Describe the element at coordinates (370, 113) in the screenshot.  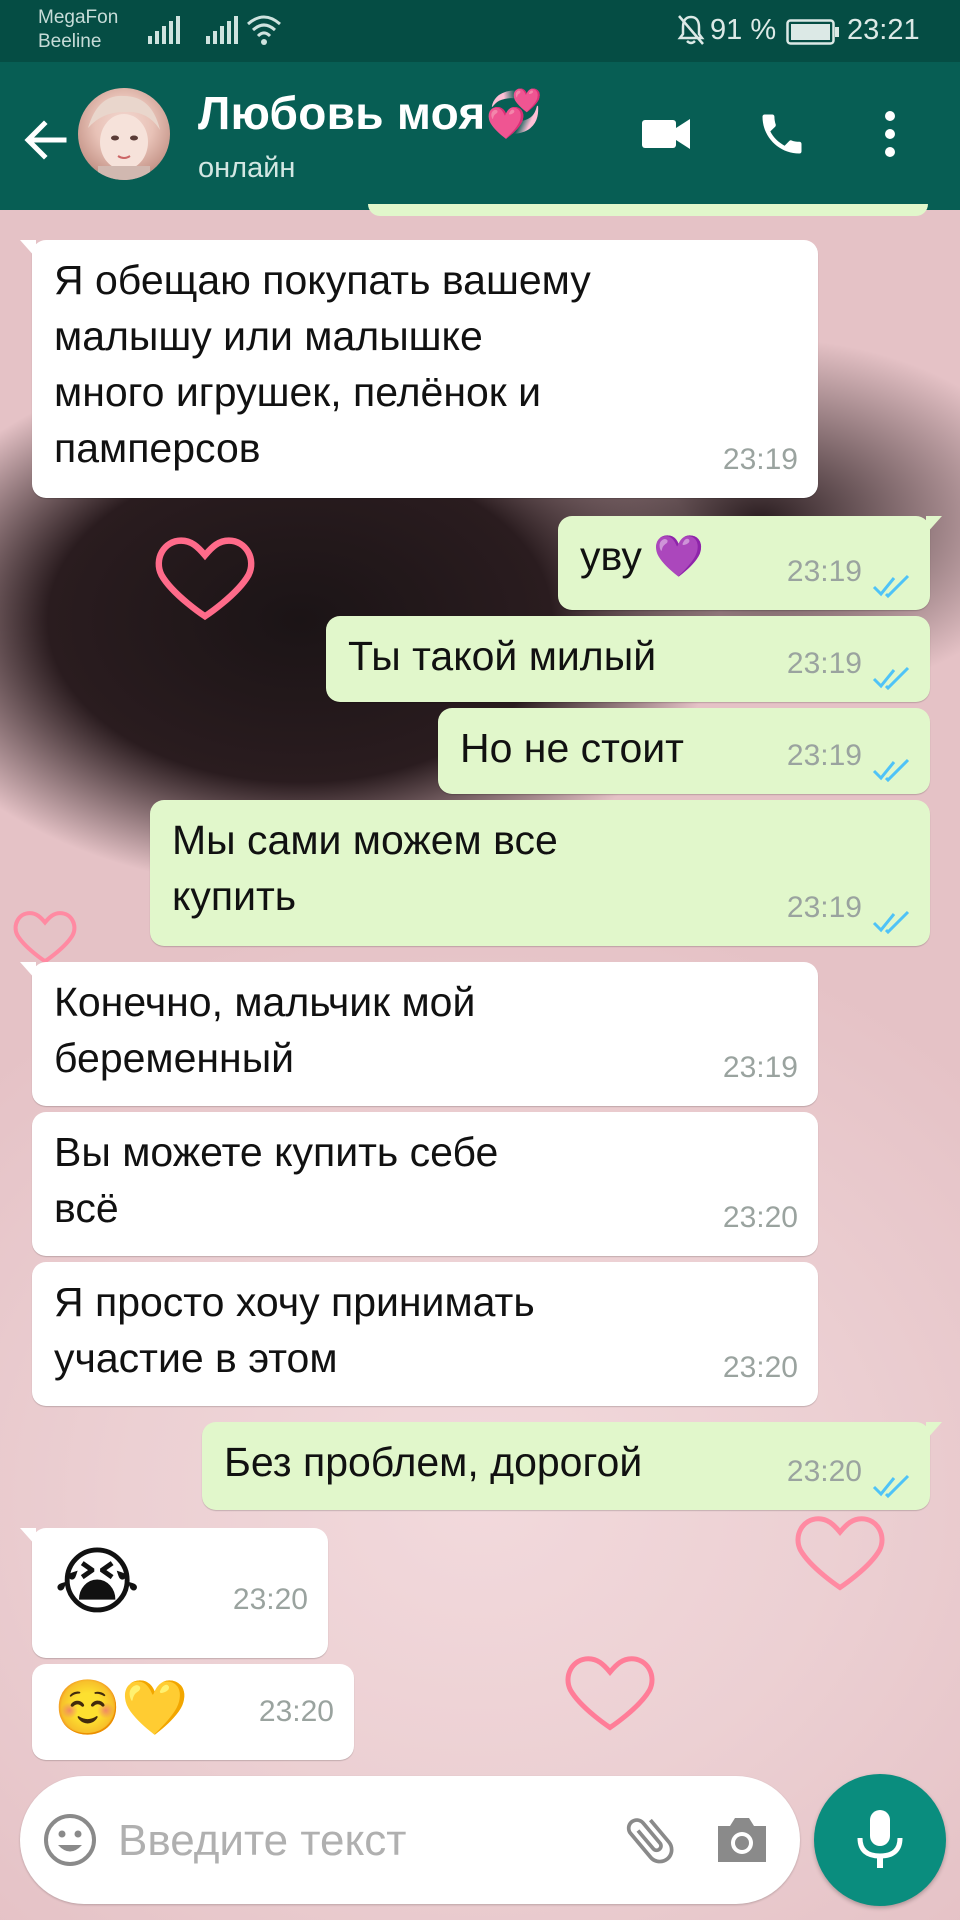
I see `contact-name: Любовь моя💞` at that location.